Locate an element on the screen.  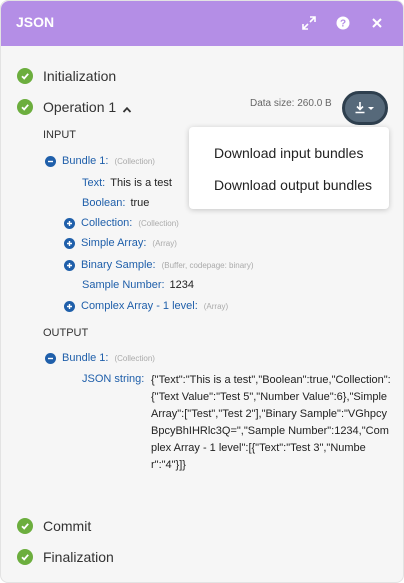
output-label: OUTPUT is located at coordinates (66, 333).